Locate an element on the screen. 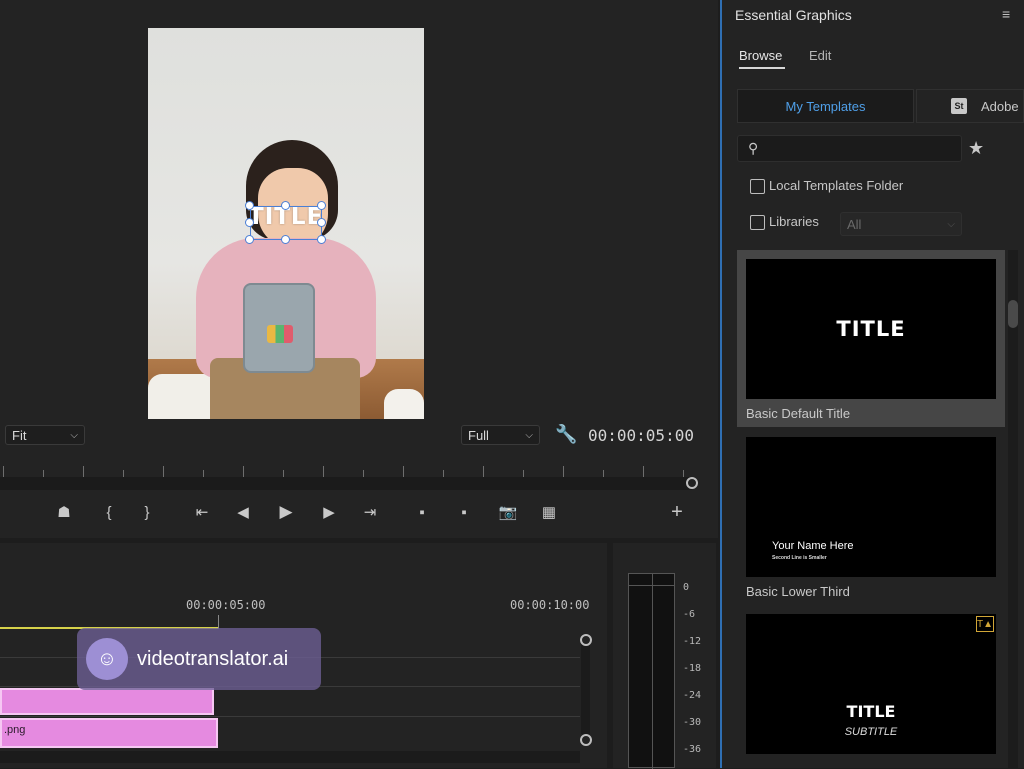 This screenshot has width=1024, height=769. meter-divider is located at coordinates (652, 671).